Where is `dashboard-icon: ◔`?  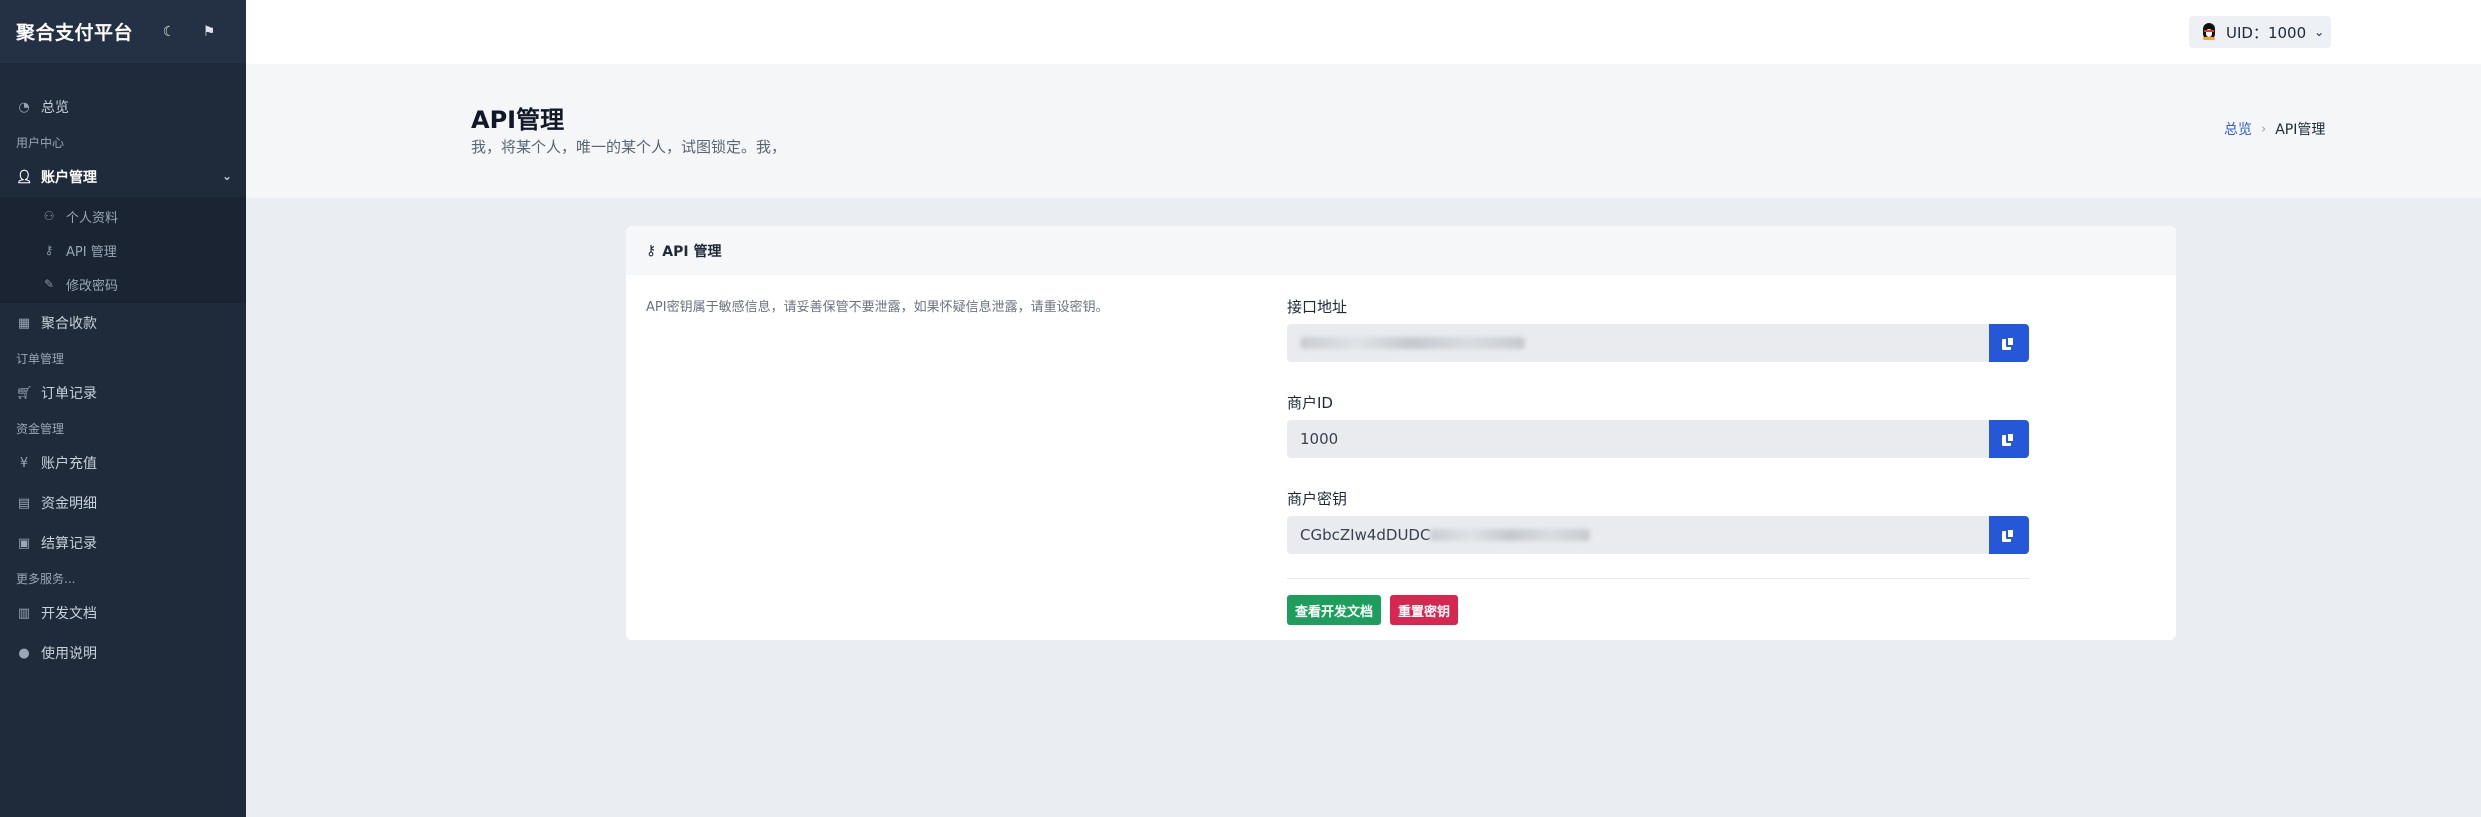 dashboard-icon: ◔ is located at coordinates (24, 107).